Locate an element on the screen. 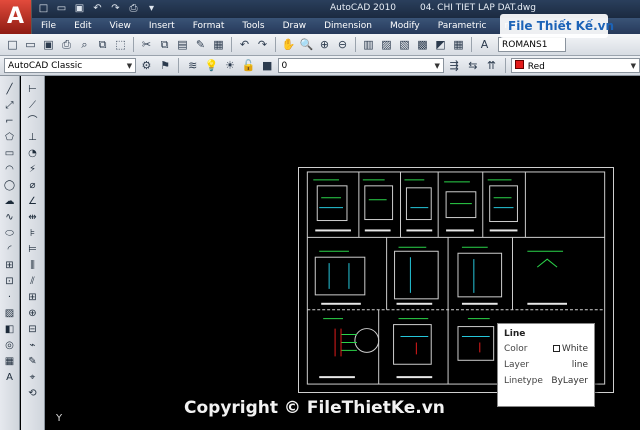 The height and width of the screenshot is (430, 640). jogged-linear-icon: ⌁ is located at coordinates (33, 345).